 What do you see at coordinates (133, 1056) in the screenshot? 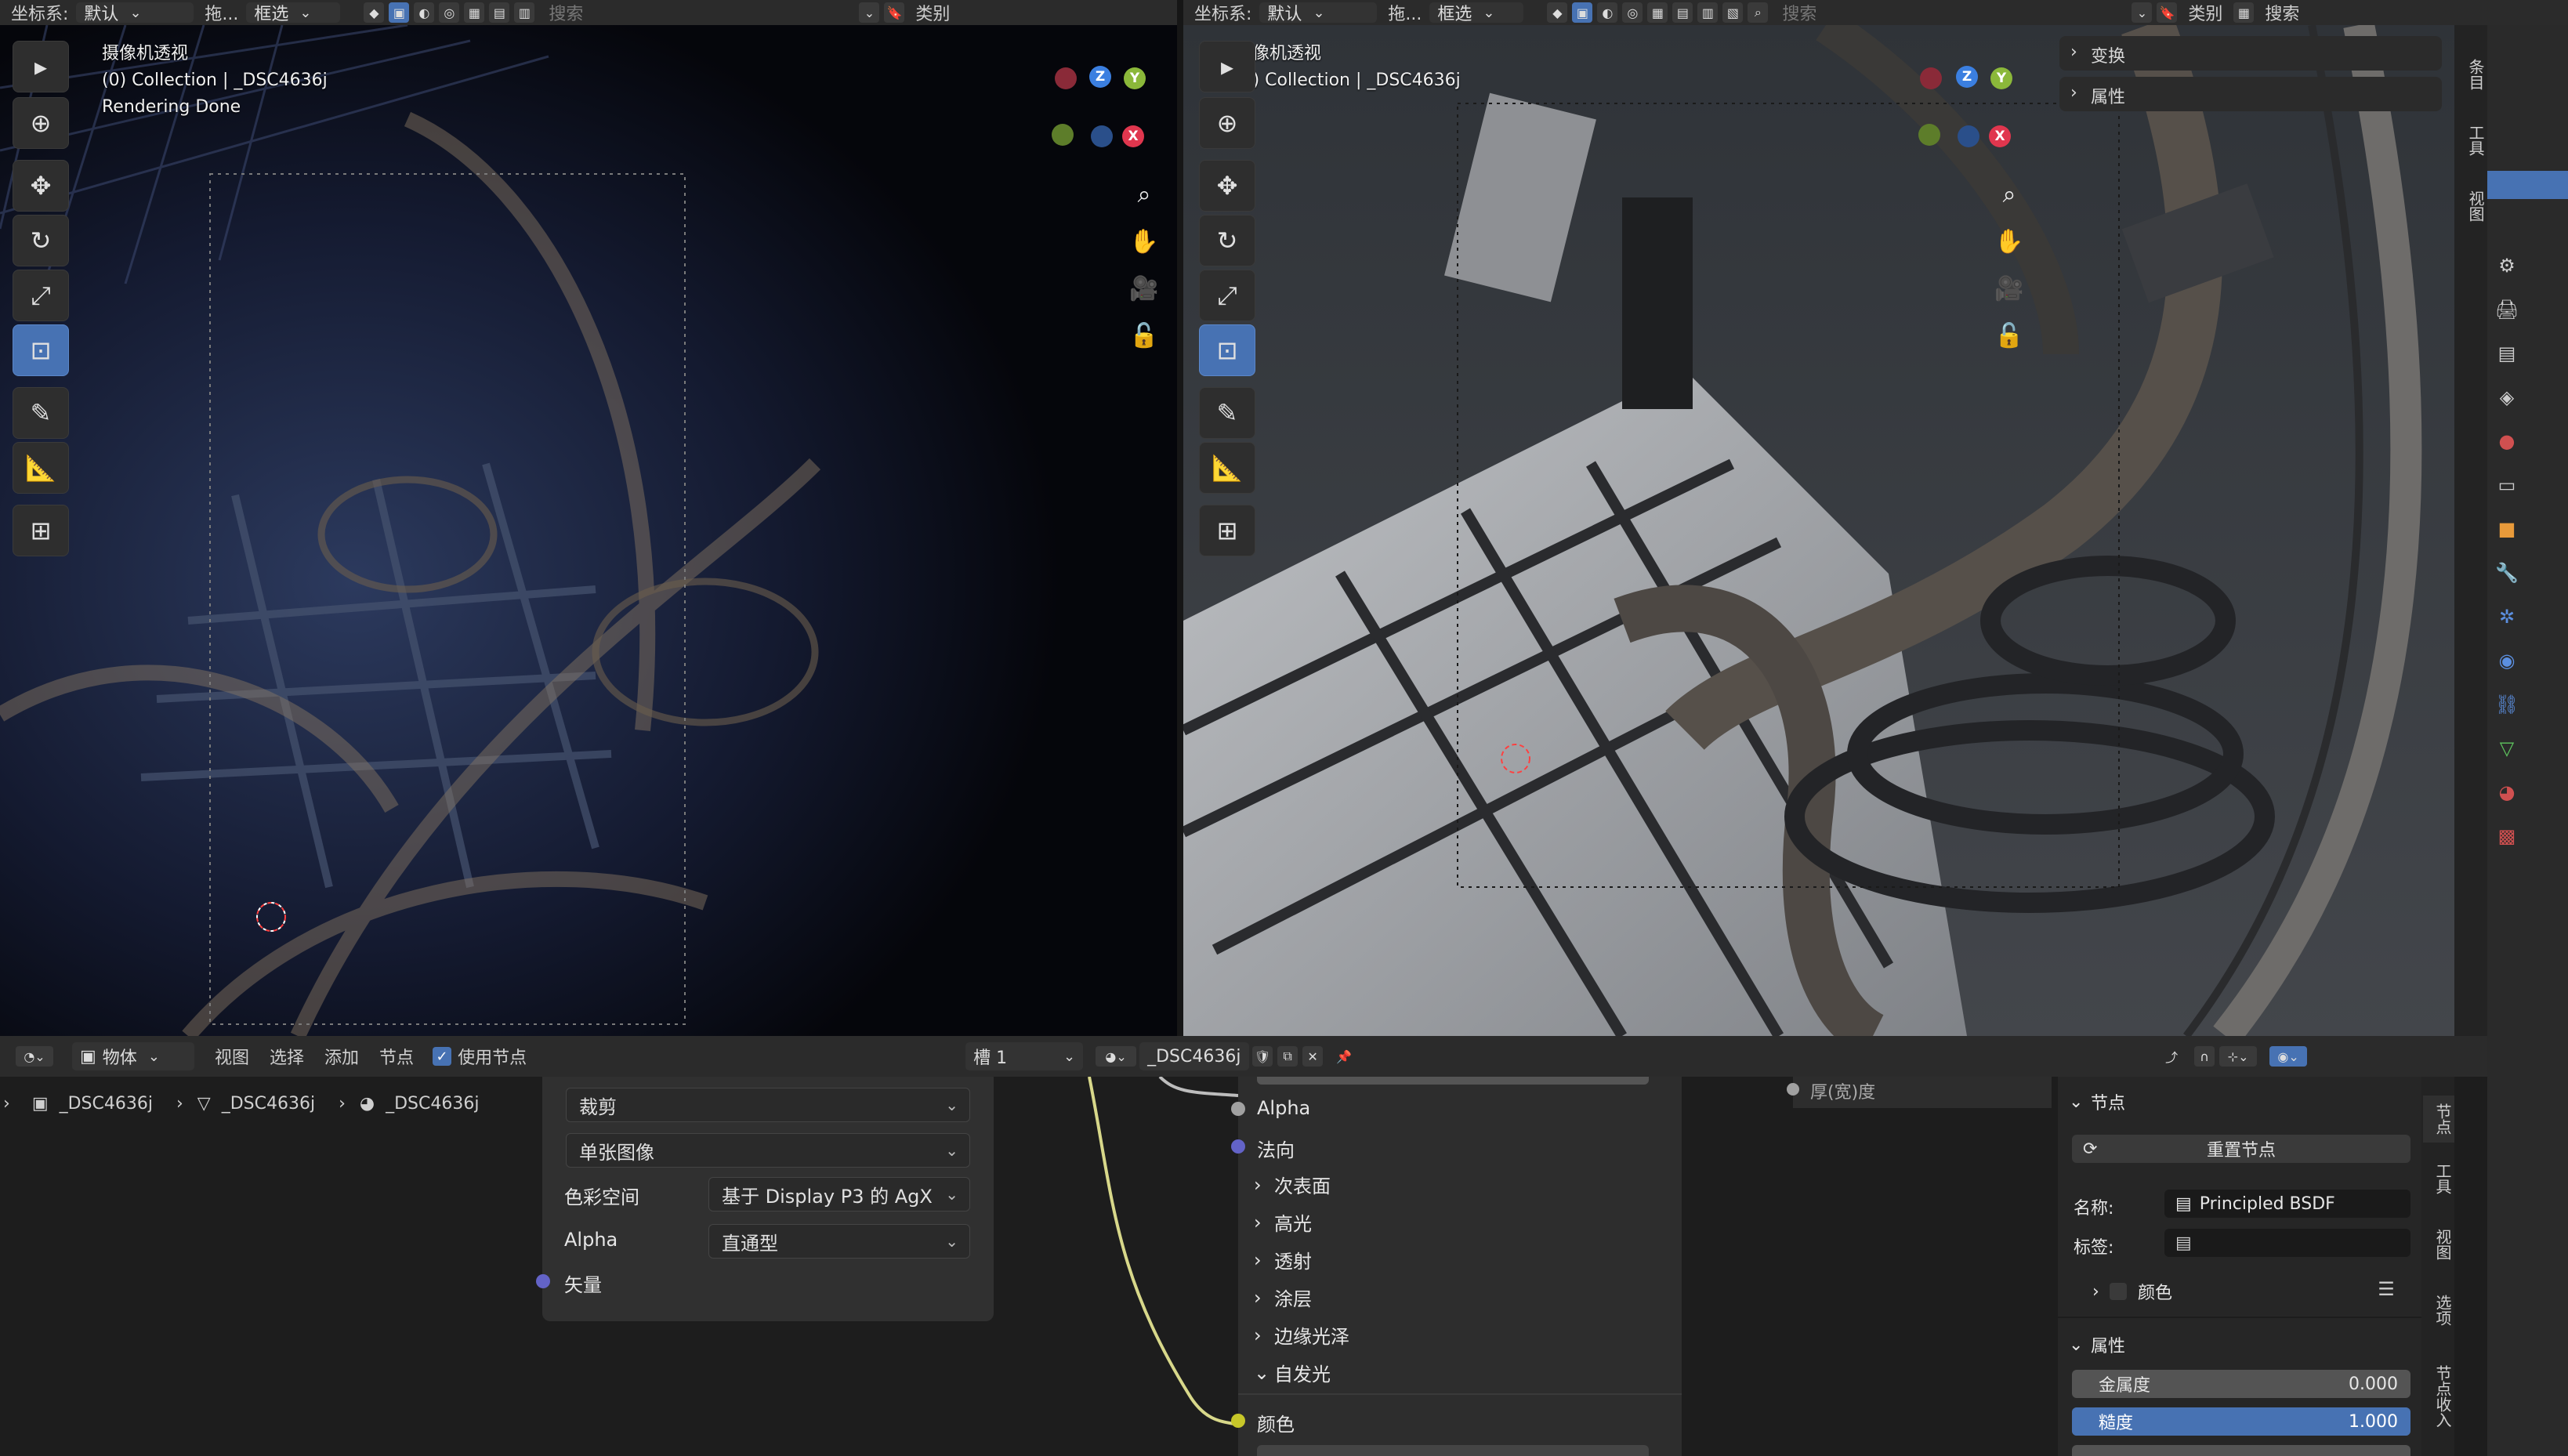
I see `object-mode-dropdown: ▣ 物体 ⌄` at bounding box center [133, 1056].